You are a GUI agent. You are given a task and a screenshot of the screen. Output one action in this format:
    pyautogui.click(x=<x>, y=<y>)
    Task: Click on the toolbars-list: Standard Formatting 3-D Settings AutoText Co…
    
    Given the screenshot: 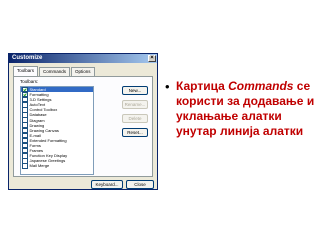 What is the action you would take?
    pyautogui.click(x=57, y=130)
    